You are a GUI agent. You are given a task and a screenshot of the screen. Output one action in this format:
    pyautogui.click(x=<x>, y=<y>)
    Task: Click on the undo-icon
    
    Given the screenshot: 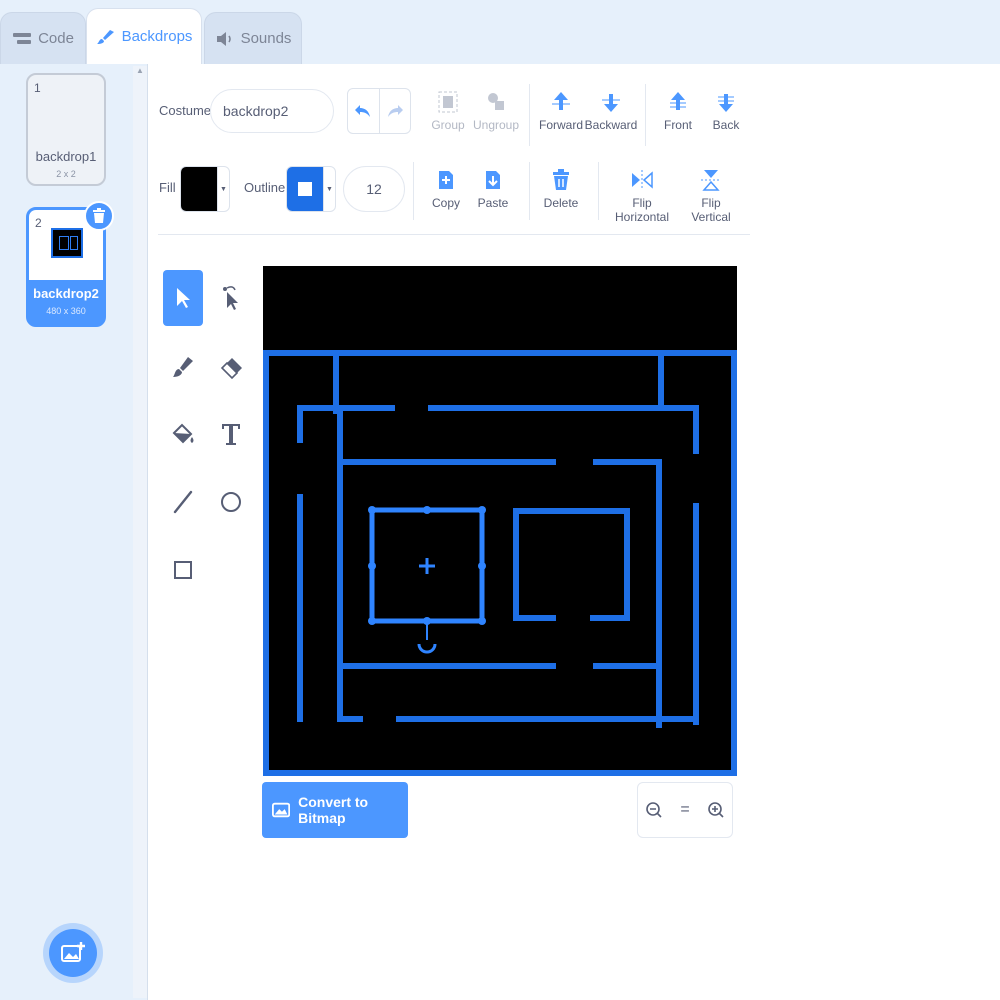 What is the action you would take?
    pyautogui.click(x=363, y=111)
    